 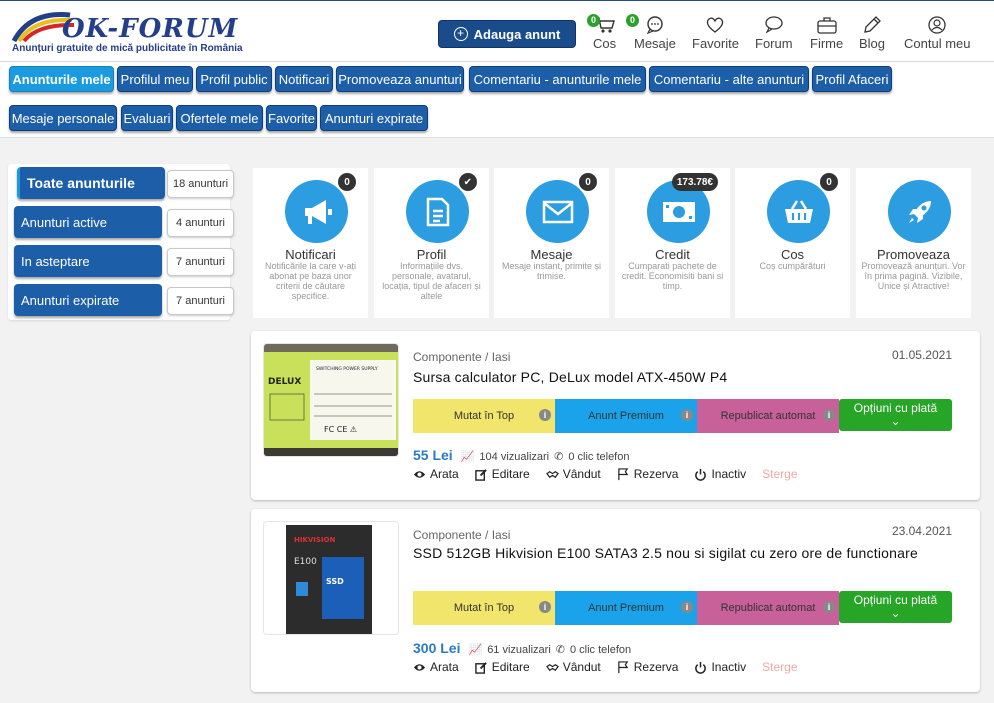 What do you see at coordinates (419, 667) in the screenshot?
I see `eye-icon` at bounding box center [419, 667].